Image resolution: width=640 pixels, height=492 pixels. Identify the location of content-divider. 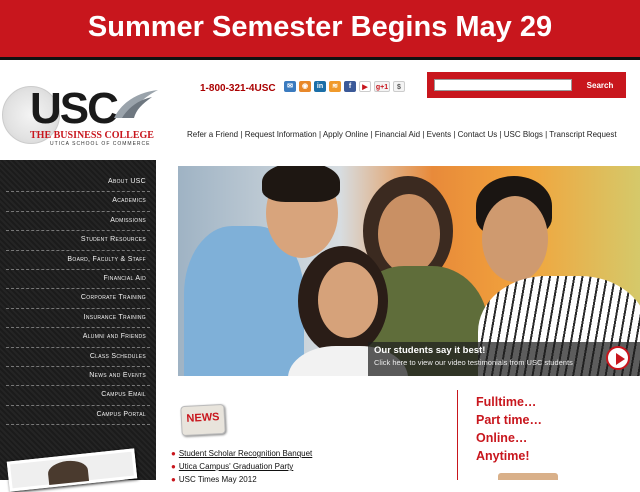
(457, 435).